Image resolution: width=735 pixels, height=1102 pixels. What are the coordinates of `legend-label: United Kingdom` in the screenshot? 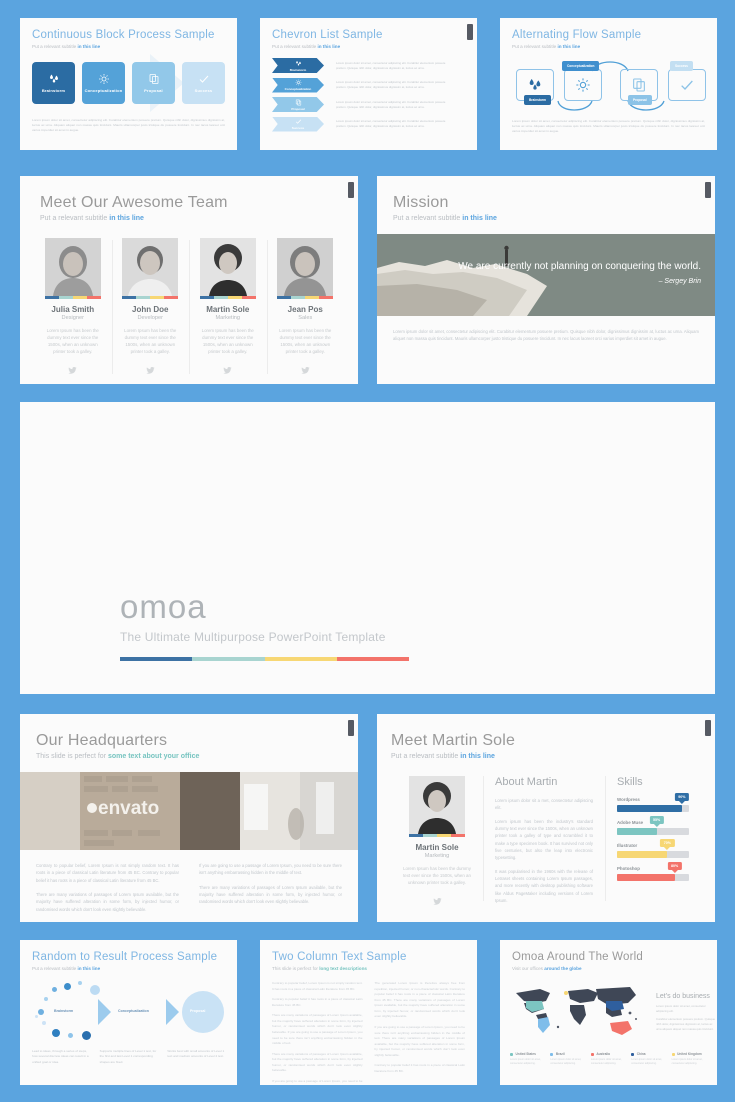 It's located at (689, 1054).